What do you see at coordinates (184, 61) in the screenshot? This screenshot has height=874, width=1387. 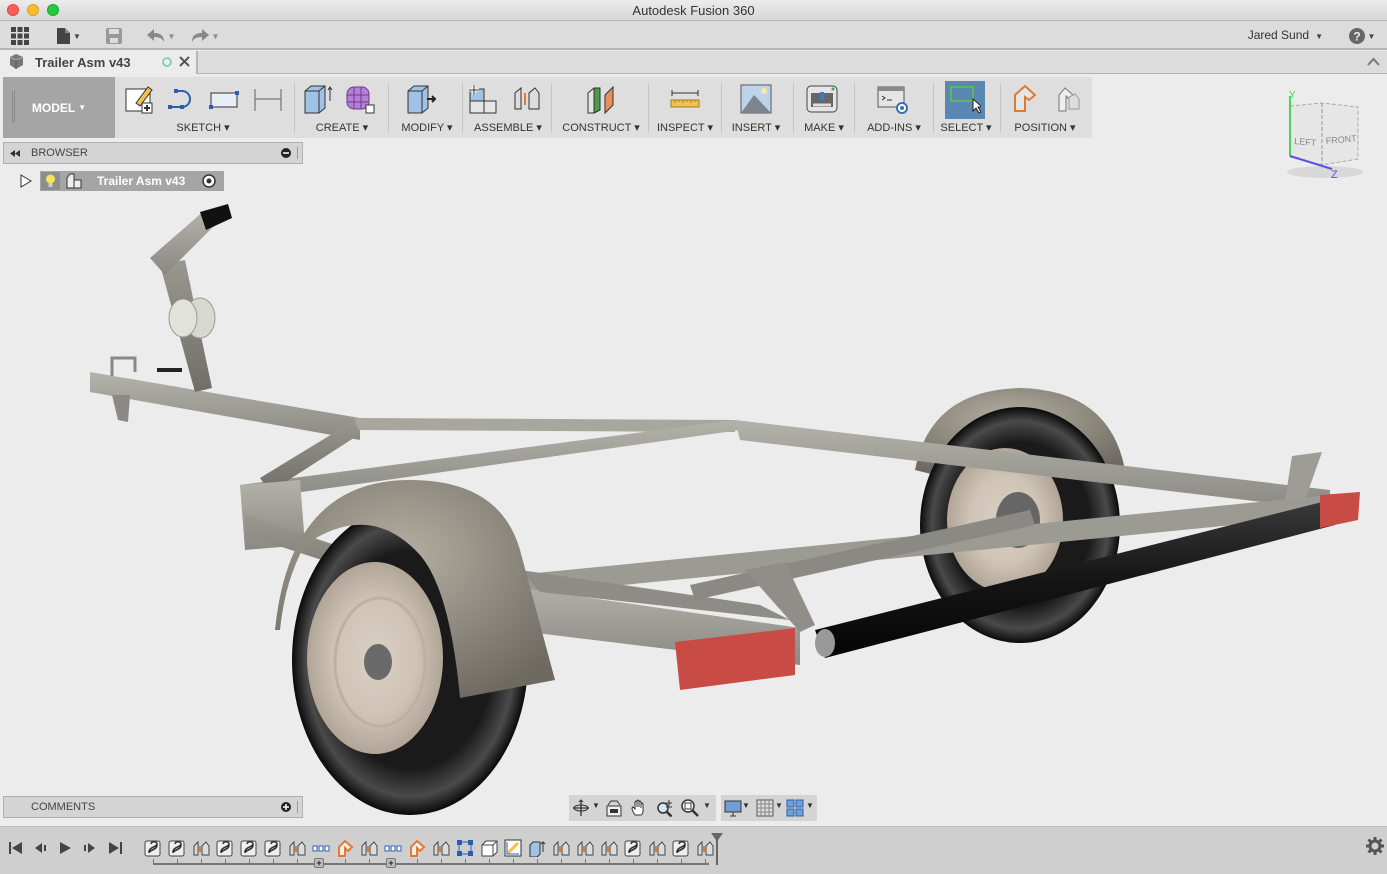 I see `close-icon` at bounding box center [184, 61].